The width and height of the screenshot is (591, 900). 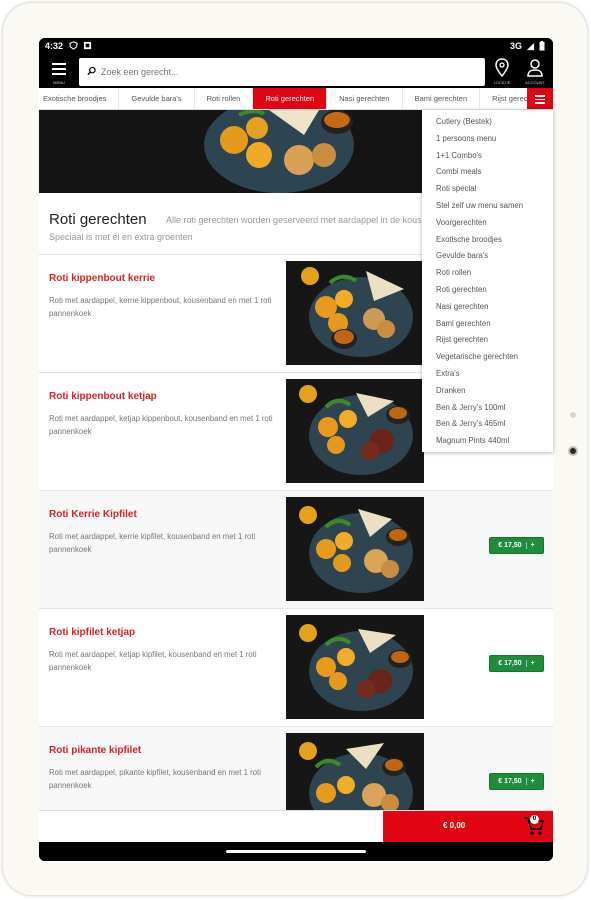 I want to click on dropdown-item: Stel zelf uw menu samen, so click(x=487, y=206).